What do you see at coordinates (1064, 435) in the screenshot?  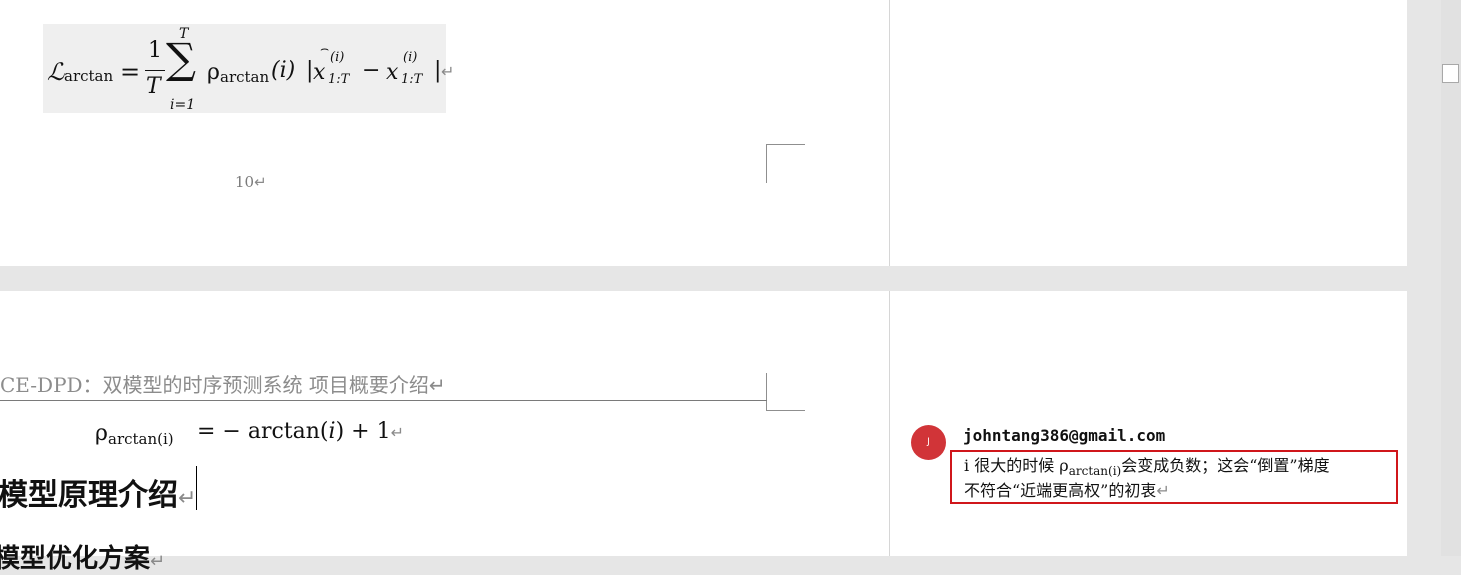 I see `comment-author-name: johntang386@gmail.com` at bounding box center [1064, 435].